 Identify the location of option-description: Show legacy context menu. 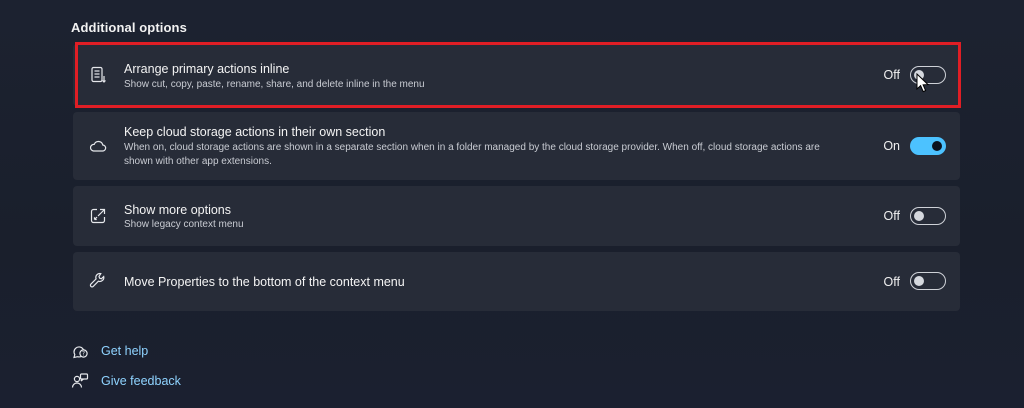
(184, 224).